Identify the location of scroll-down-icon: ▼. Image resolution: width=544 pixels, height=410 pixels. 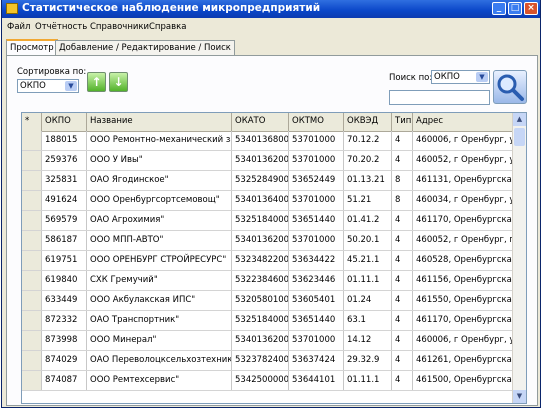
(519, 396).